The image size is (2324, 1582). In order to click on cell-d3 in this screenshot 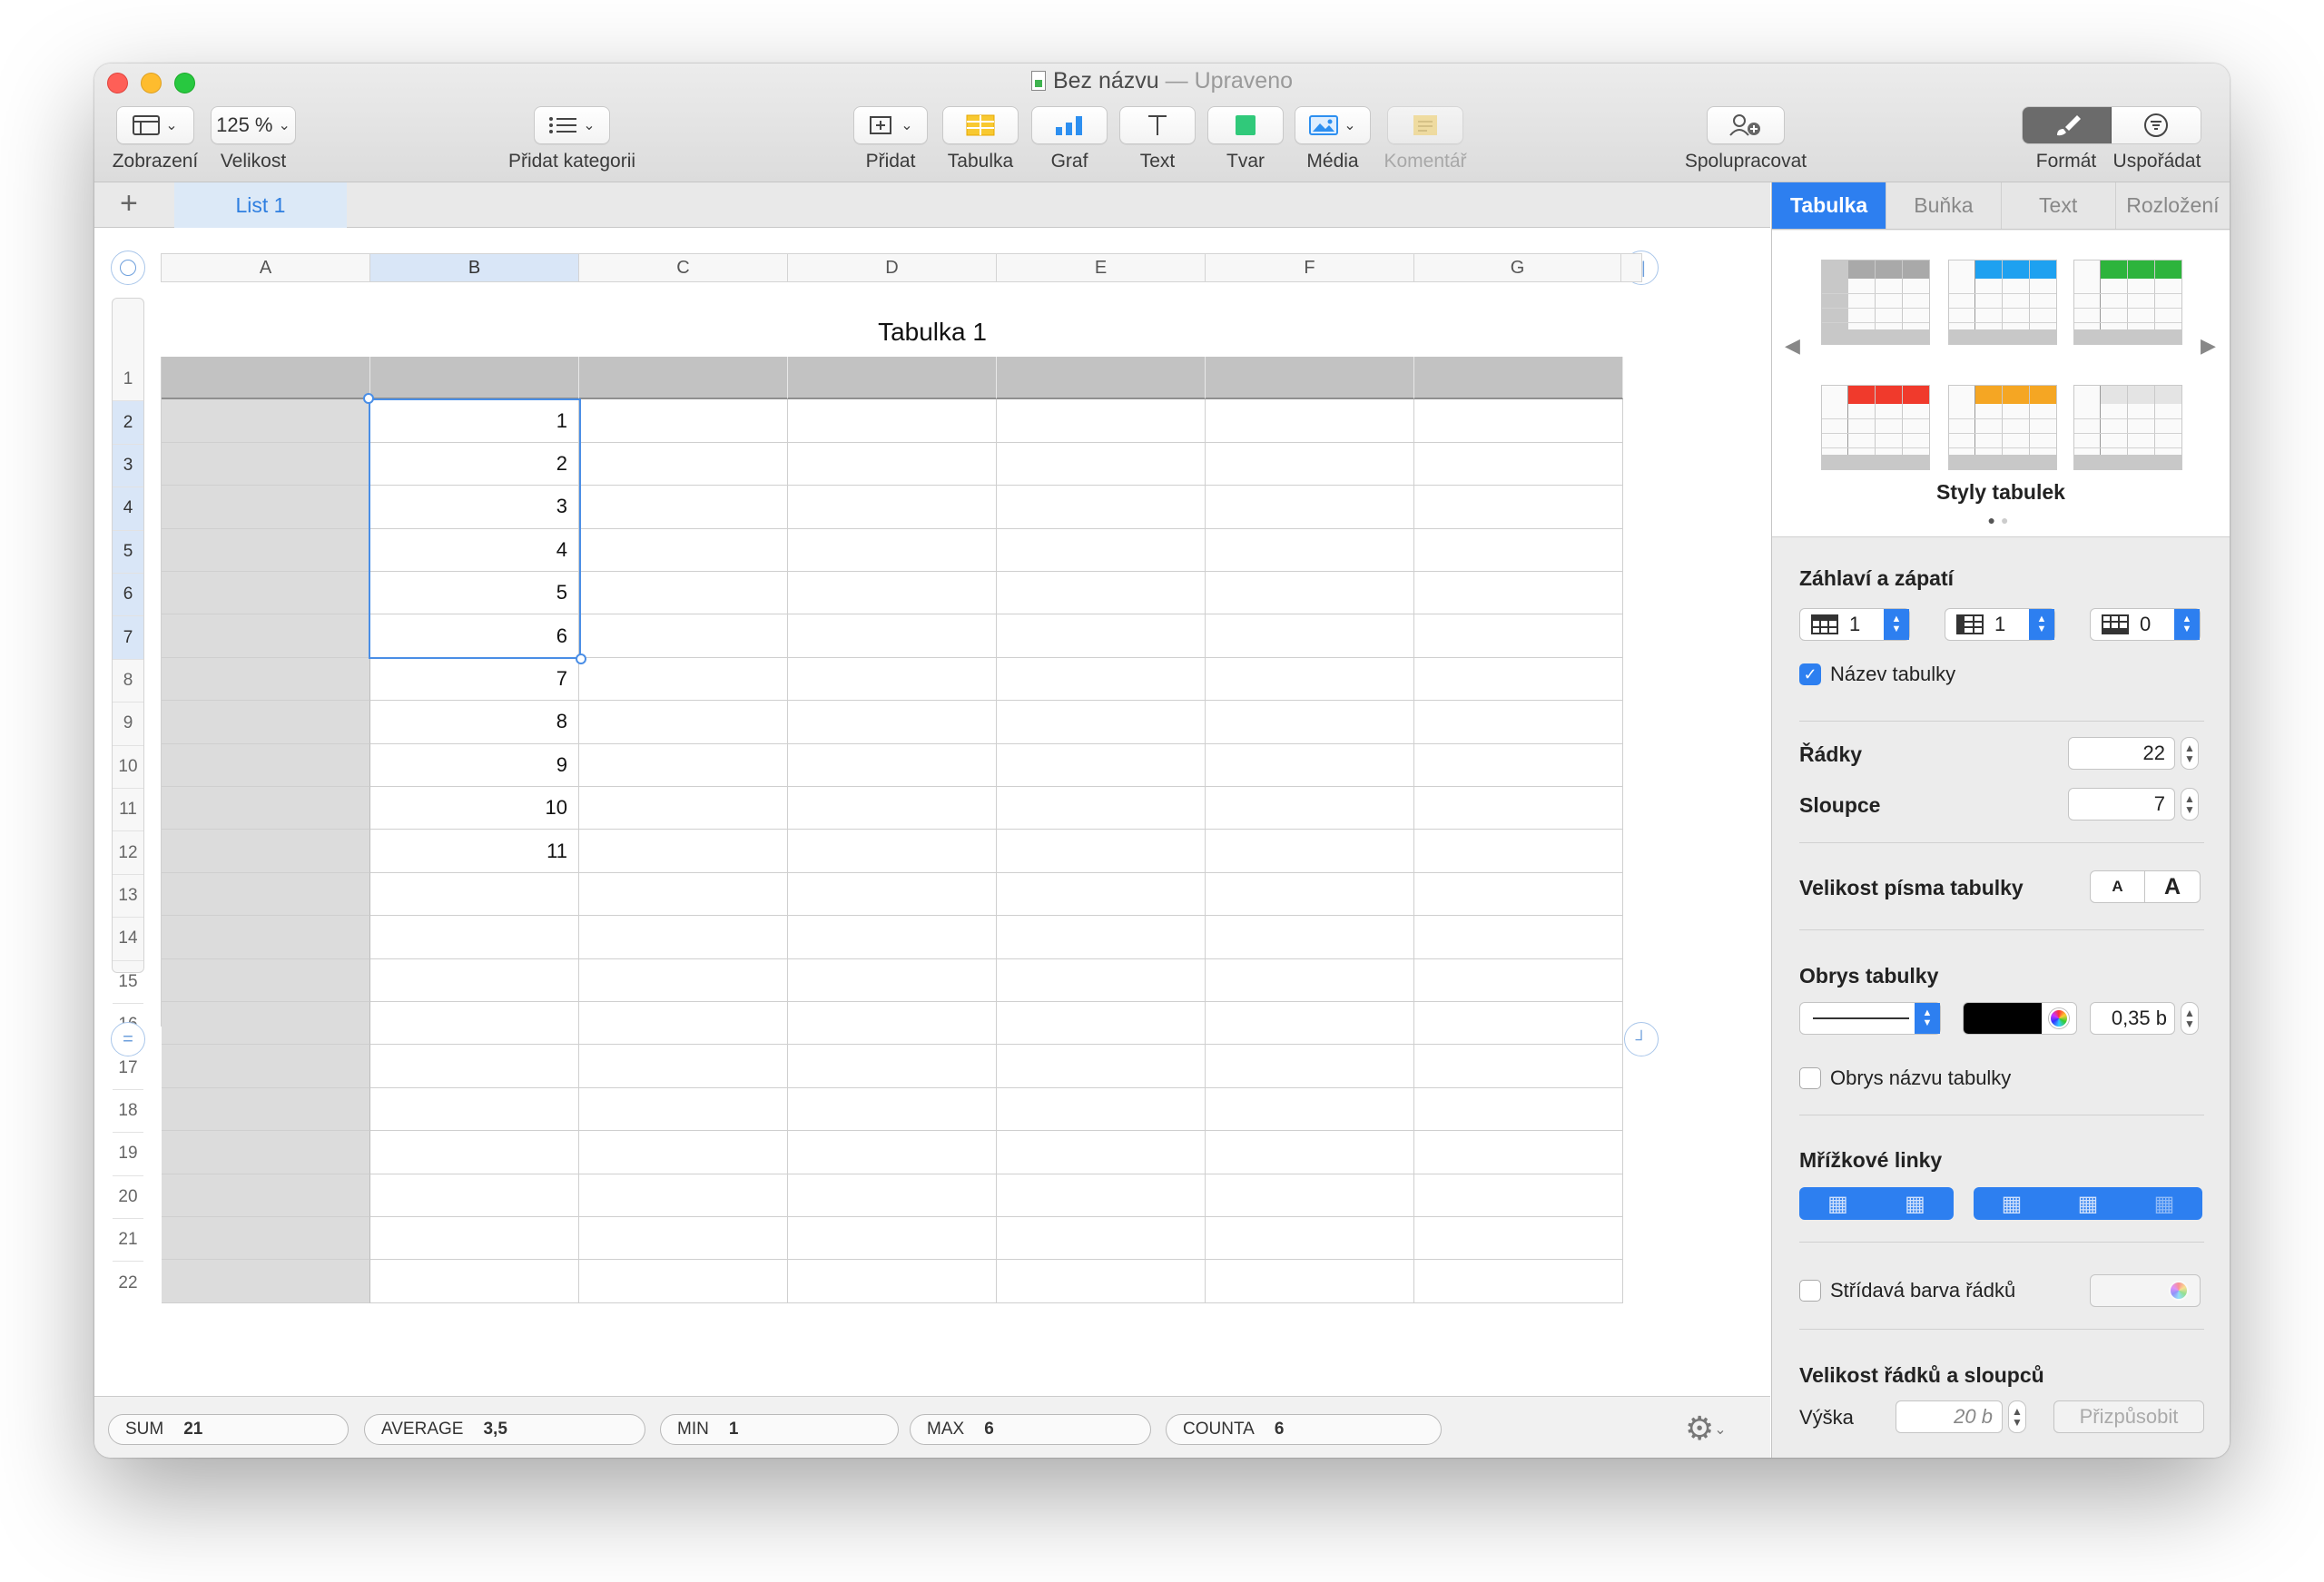, I will do `click(892, 464)`.